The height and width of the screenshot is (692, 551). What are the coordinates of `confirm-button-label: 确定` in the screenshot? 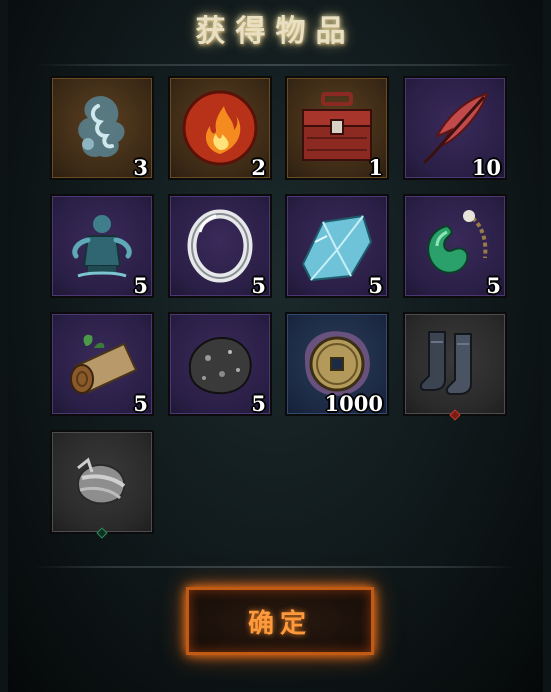 It's located at (279, 623).